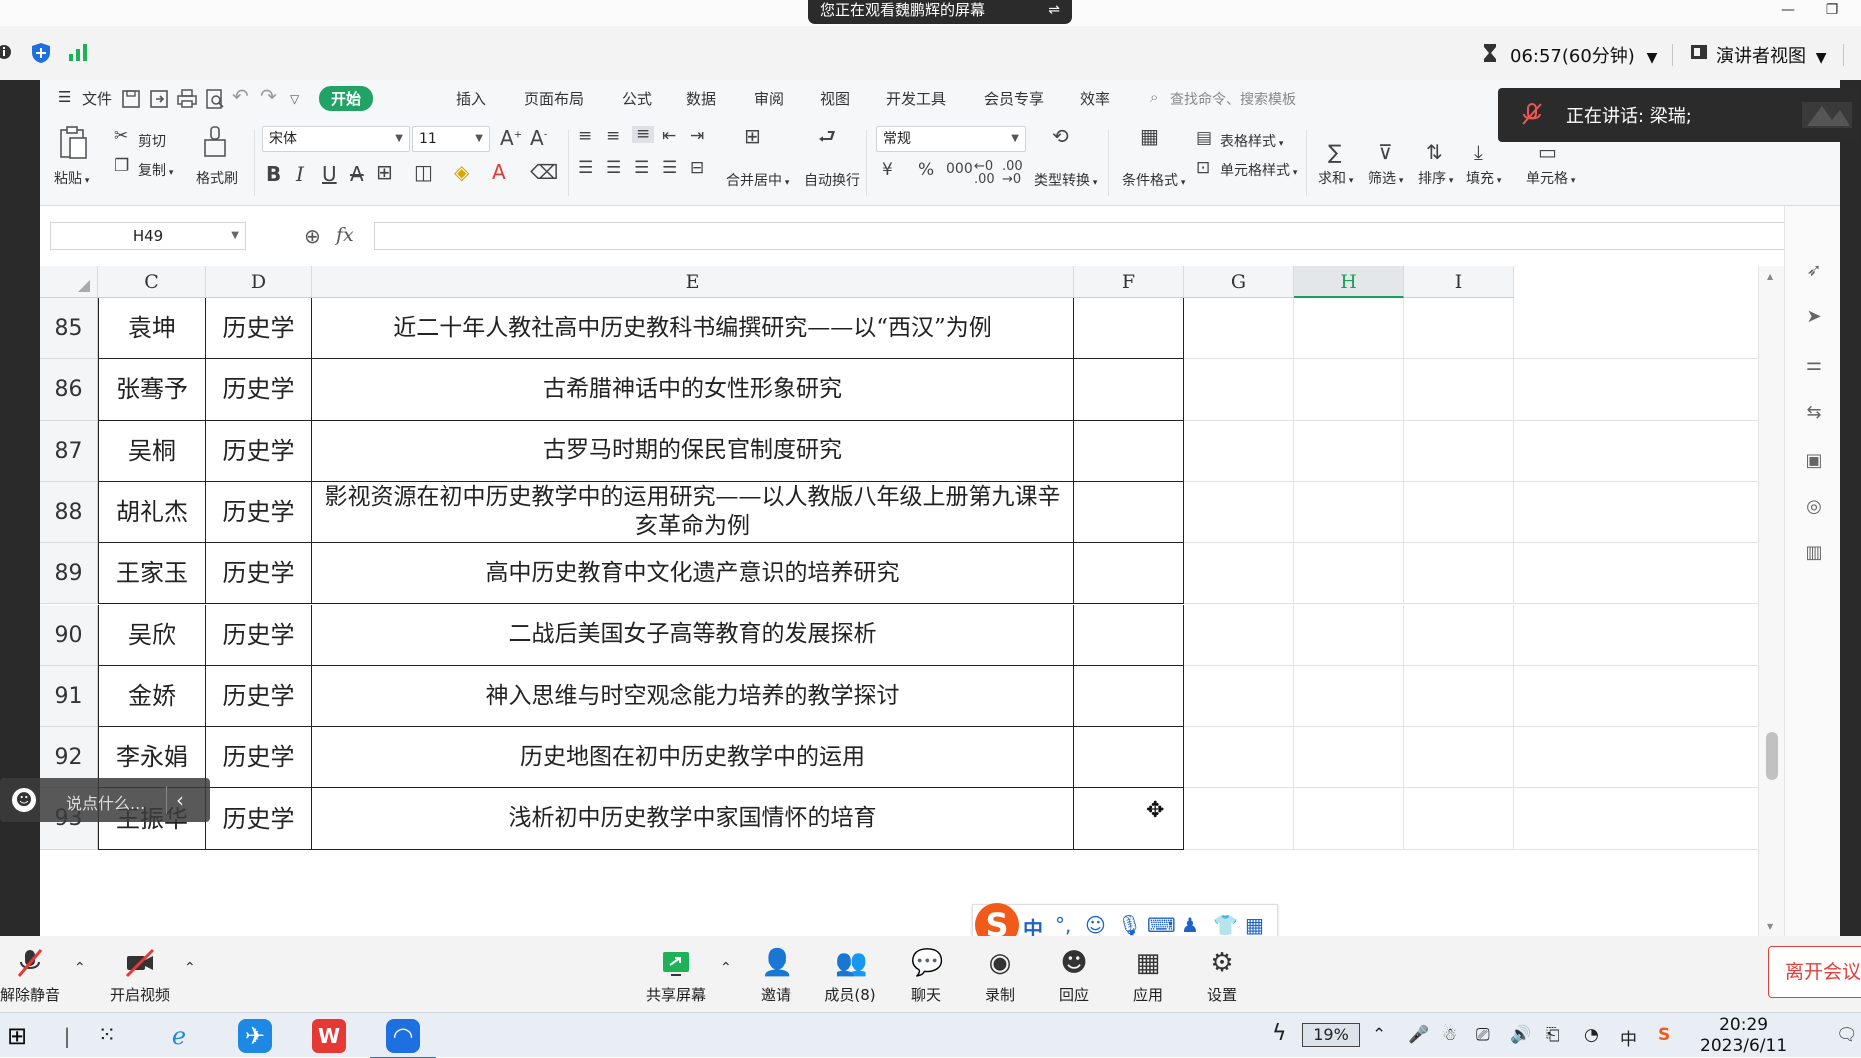 Image resolution: width=1861 pixels, height=1058 pixels. I want to click on row-header: 89, so click(69, 574).